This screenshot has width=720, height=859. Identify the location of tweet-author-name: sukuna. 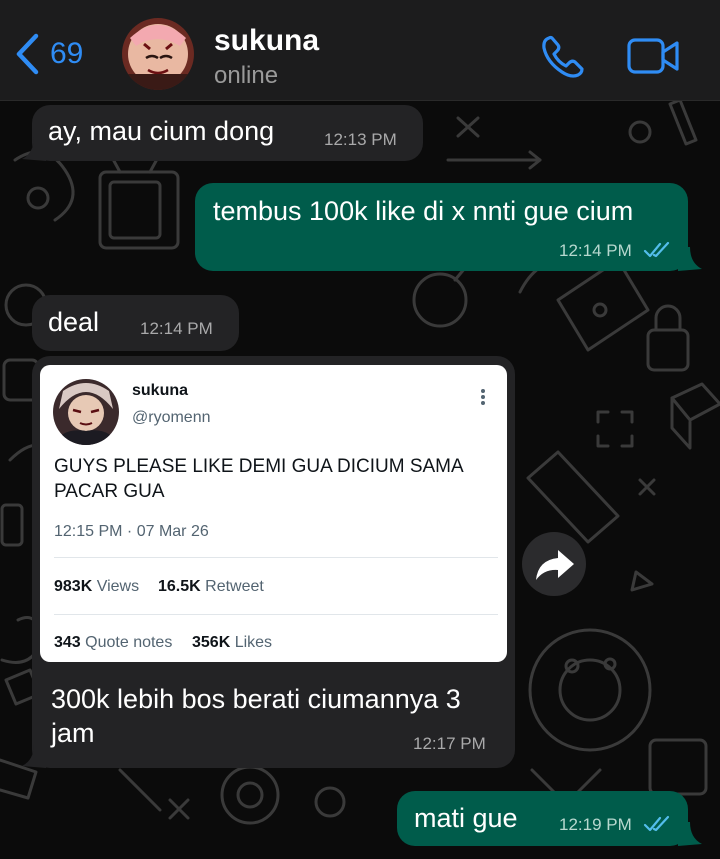
(160, 391).